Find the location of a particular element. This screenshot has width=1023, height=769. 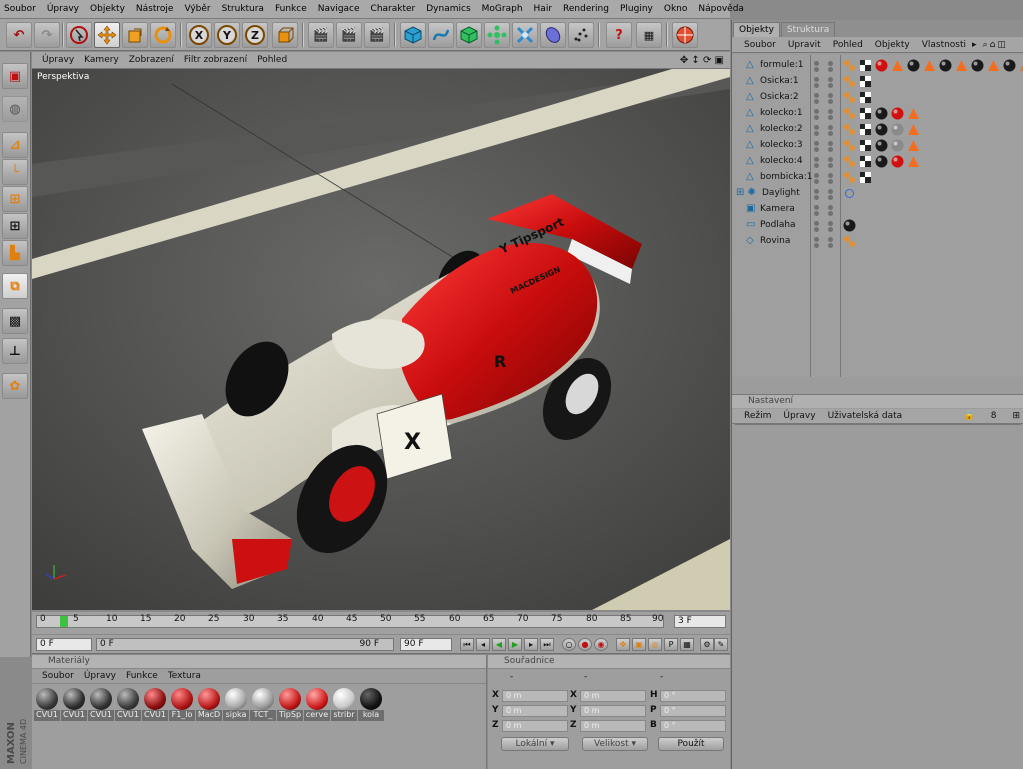

menu-upravy: Úpravy is located at coordinates (63, 9).